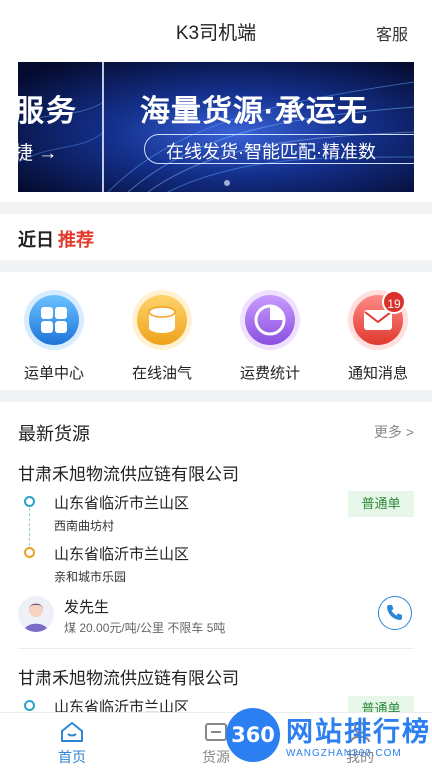 This screenshot has width=432, height=768. Describe the element at coordinates (122, 503) in the screenshot. I see `origin-address: 山东省临沂市兰山区` at that location.